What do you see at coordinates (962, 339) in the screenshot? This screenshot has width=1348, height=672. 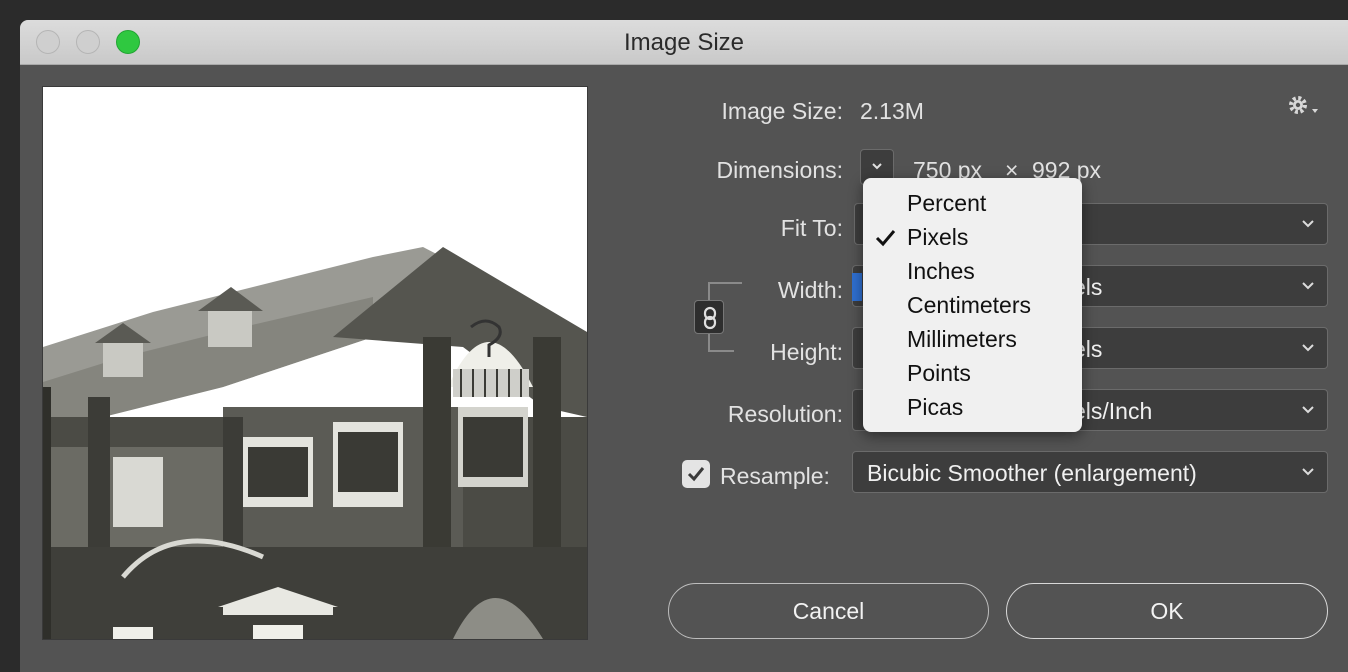 I see `menu-item-millimeters: Millimeters` at bounding box center [962, 339].